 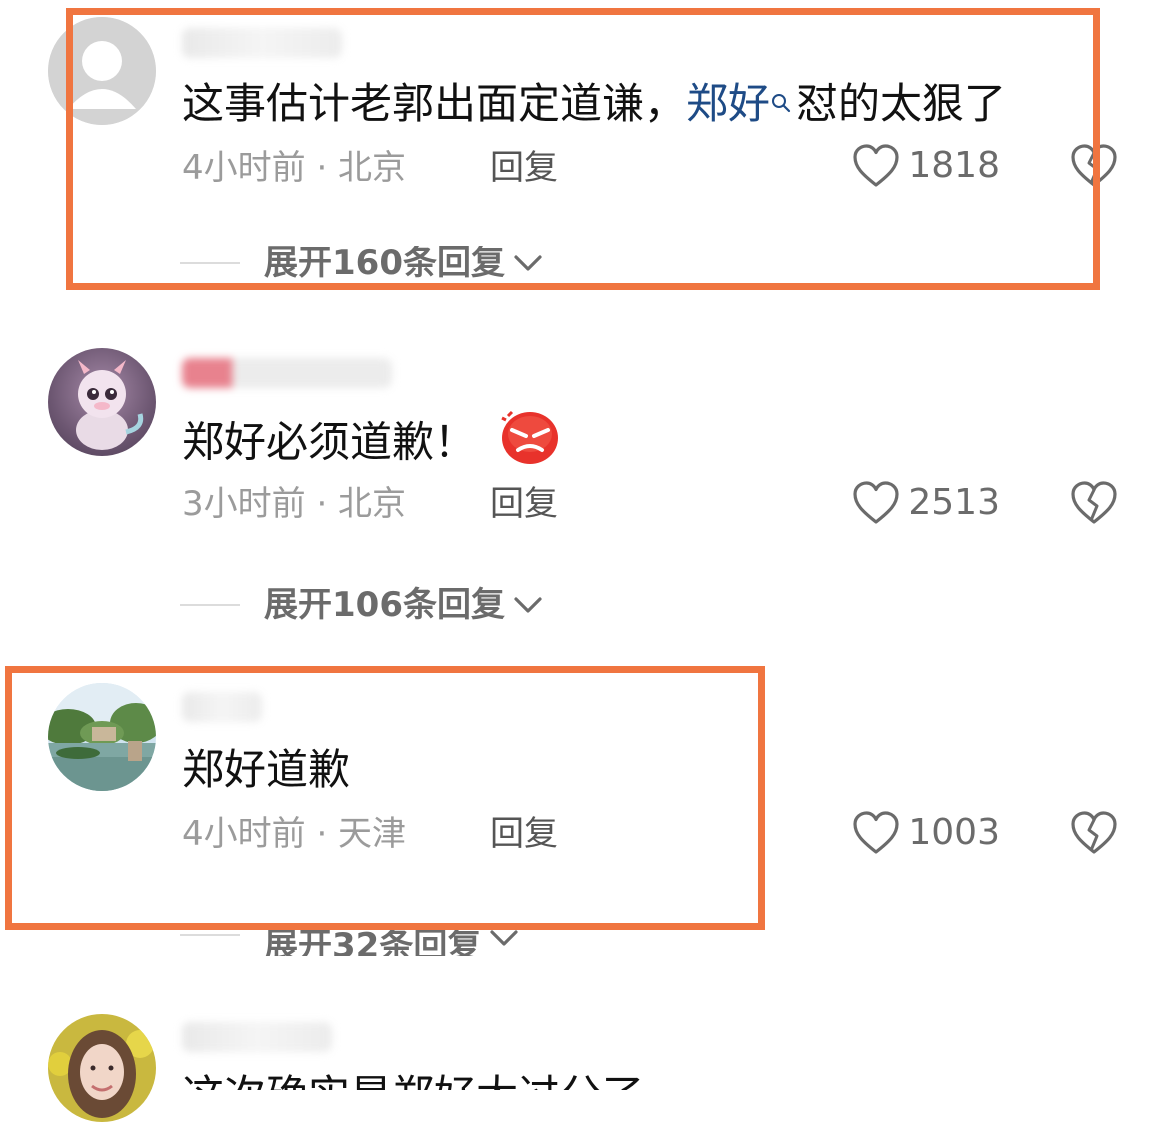 What do you see at coordinates (728, 103) in the screenshot?
I see `search-link: 郑好` at bounding box center [728, 103].